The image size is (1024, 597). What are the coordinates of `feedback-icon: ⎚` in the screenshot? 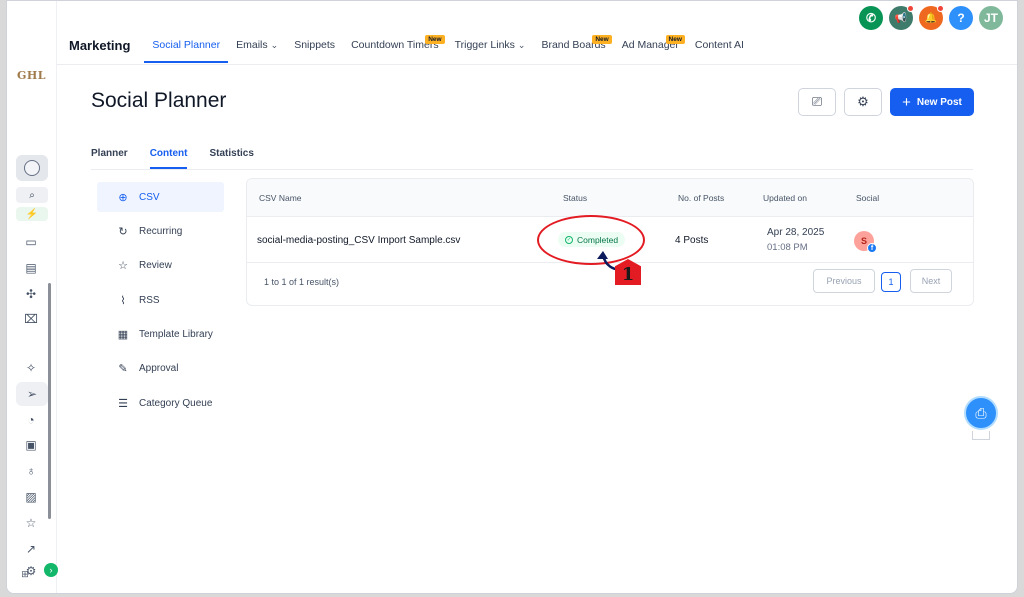 It's located at (817, 101).